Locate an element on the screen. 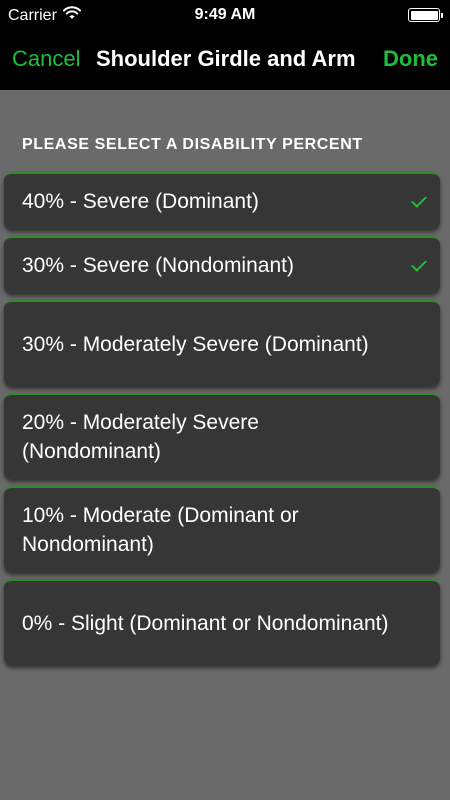 The image size is (450, 800). option-0-slight: 0% - Slight (Dominant or Nondominant) is located at coordinates (222, 622).